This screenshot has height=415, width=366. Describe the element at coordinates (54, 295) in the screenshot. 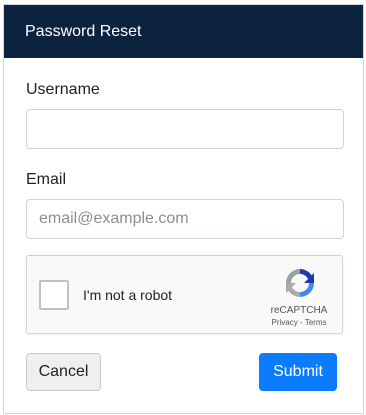

I see `captcha-checkbox` at that location.